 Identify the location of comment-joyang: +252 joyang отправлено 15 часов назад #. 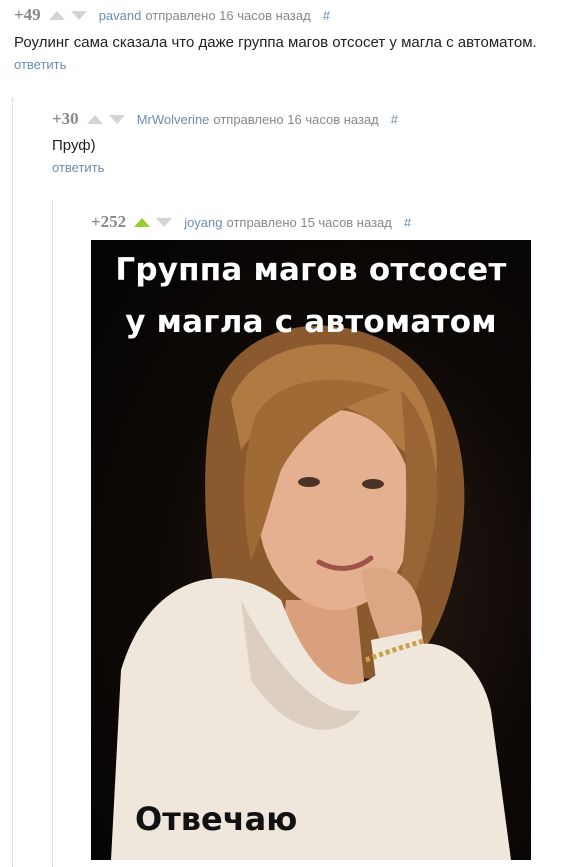
(331, 222).